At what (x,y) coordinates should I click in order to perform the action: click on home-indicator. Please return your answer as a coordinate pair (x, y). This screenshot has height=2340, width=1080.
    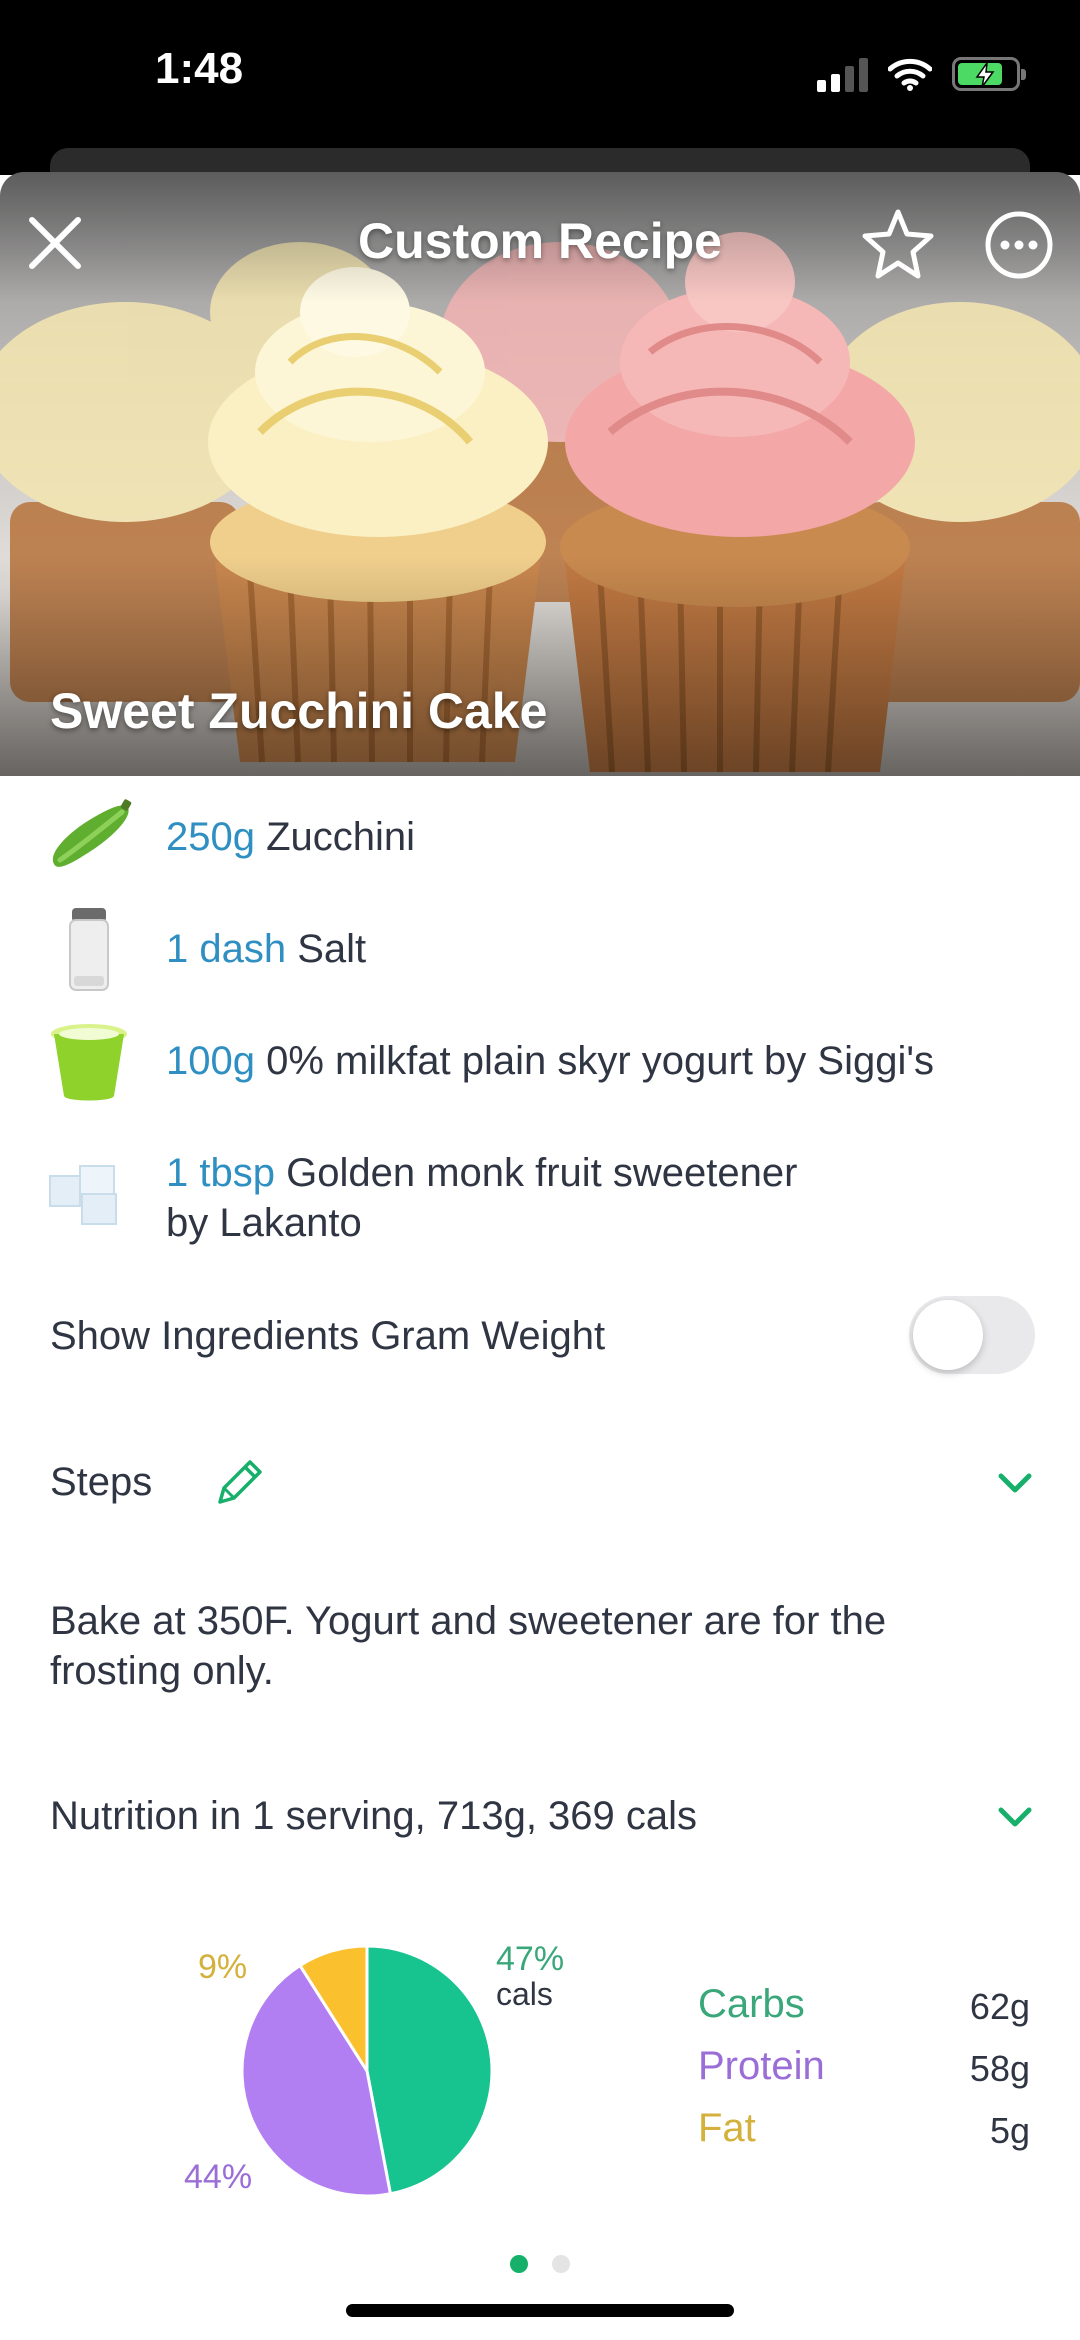
    Looking at the image, I should click on (540, 2310).